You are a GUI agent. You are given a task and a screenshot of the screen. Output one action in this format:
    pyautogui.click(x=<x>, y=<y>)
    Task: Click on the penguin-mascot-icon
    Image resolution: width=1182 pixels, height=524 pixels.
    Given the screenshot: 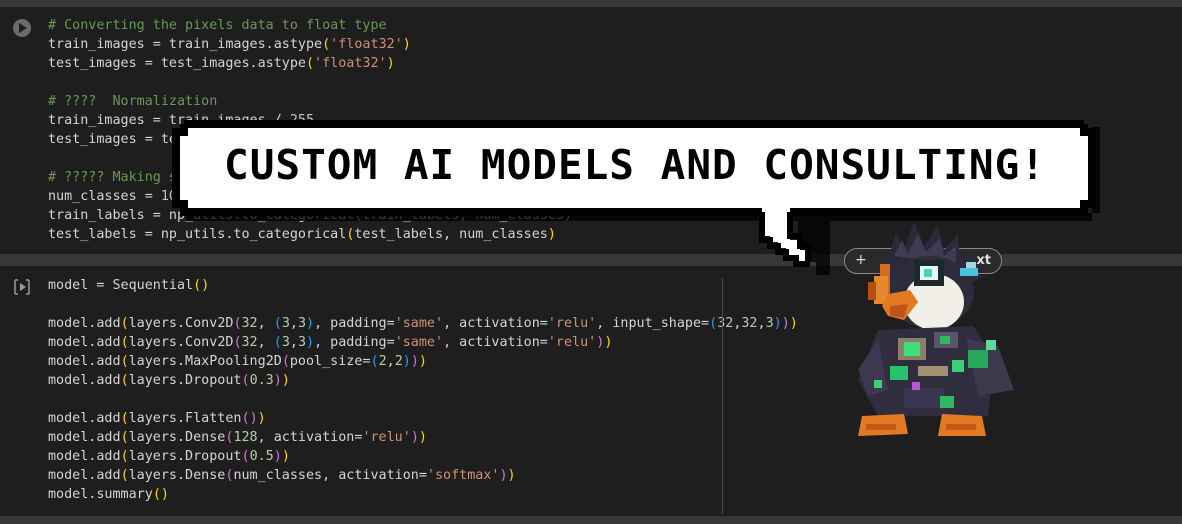 What is the action you would take?
    pyautogui.click(x=936, y=329)
    